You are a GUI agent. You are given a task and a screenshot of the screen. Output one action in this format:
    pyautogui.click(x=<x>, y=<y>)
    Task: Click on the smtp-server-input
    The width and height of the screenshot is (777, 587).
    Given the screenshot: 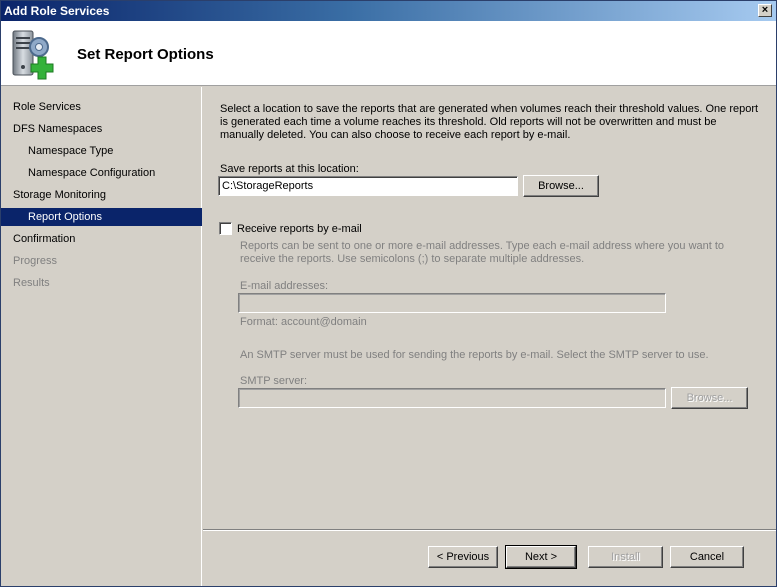 What is the action you would take?
    pyautogui.click(x=452, y=398)
    